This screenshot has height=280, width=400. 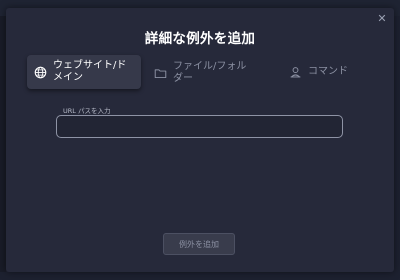 I want to click on close-icon: ✕, so click(x=382, y=19).